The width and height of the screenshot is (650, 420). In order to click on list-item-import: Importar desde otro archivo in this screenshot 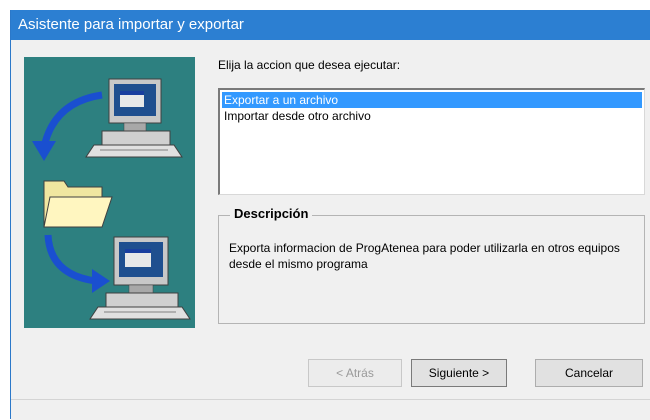, I will do `click(432, 116)`.